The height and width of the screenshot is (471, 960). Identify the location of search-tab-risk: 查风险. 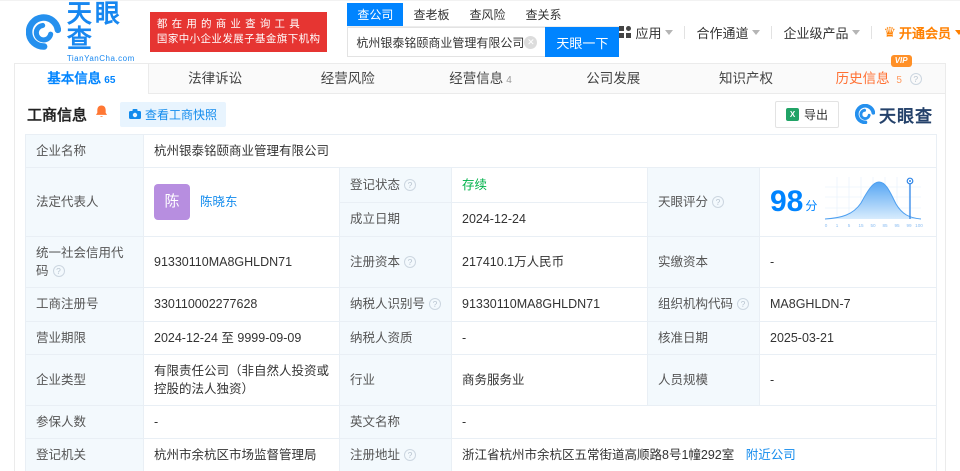
(487, 14).